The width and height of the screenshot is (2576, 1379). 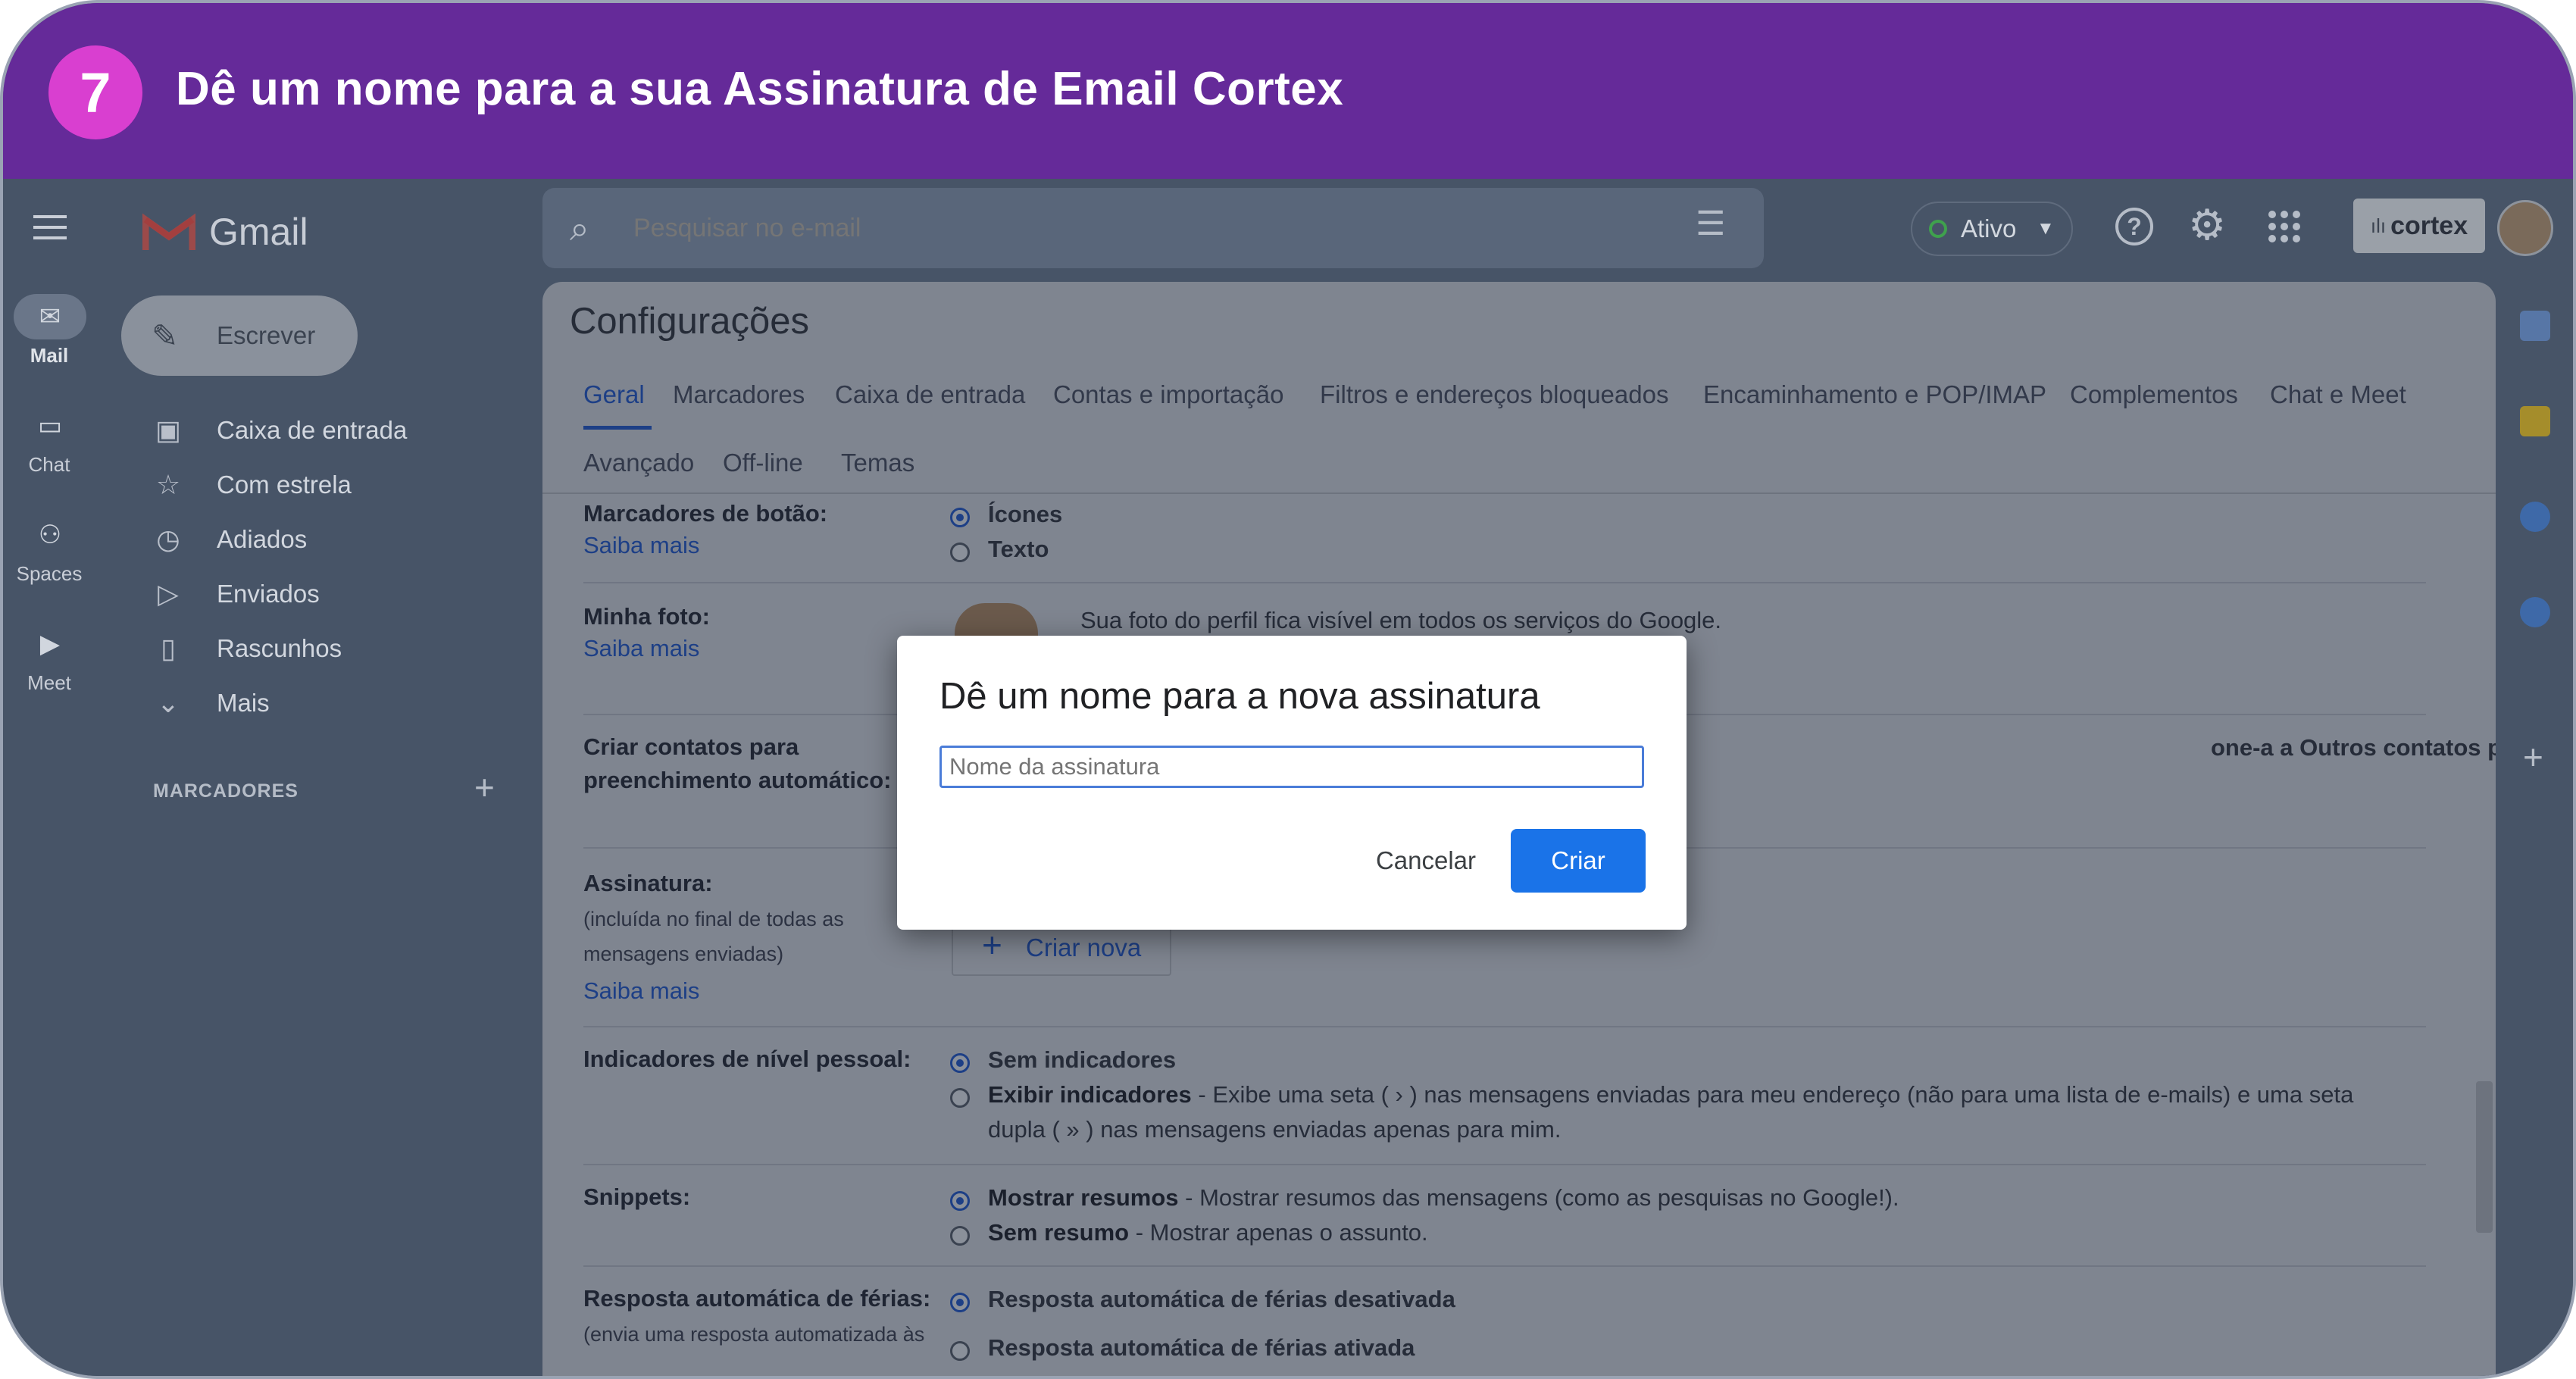 What do you see at coordinates (50, 573) in the screenshot?
I see `rail-spaces-label: Spaces` at bounding box center [50, 573].